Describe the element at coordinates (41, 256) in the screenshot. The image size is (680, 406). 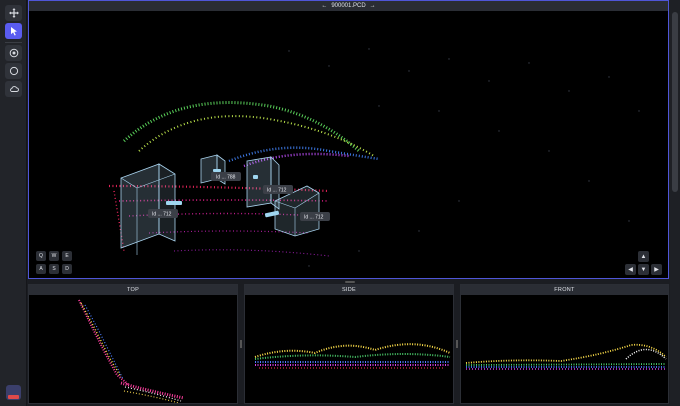
I see `key-q: Q` at that location.